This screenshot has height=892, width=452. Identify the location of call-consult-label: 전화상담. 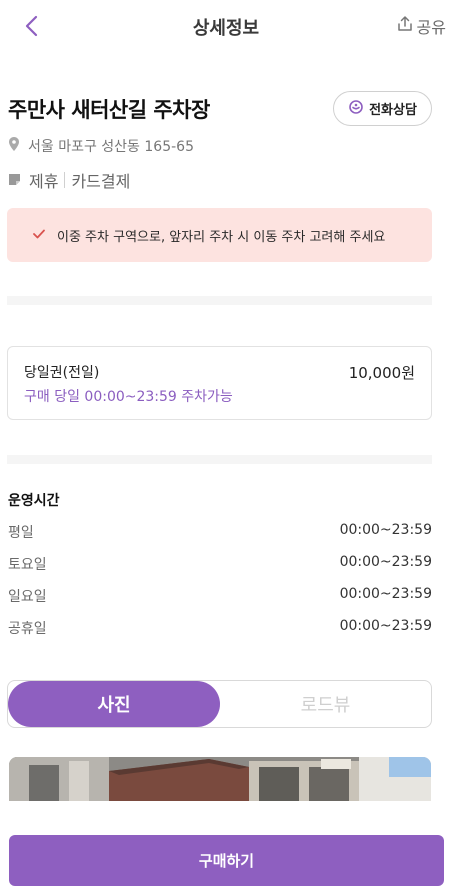
(393, 110).